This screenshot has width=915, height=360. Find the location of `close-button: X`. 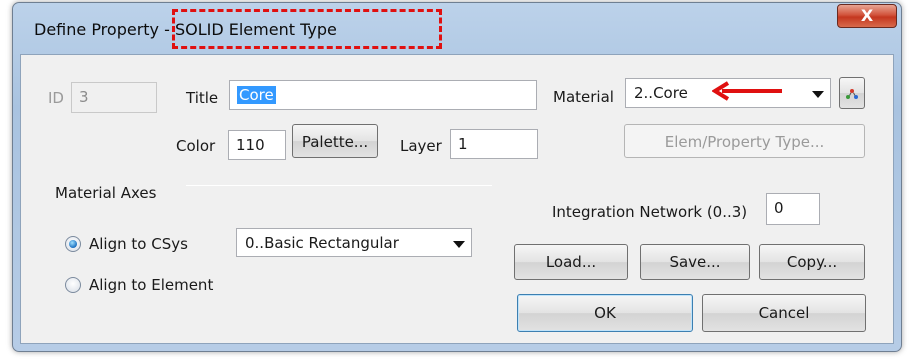

close-button: X is located at coordinates (867, 16).